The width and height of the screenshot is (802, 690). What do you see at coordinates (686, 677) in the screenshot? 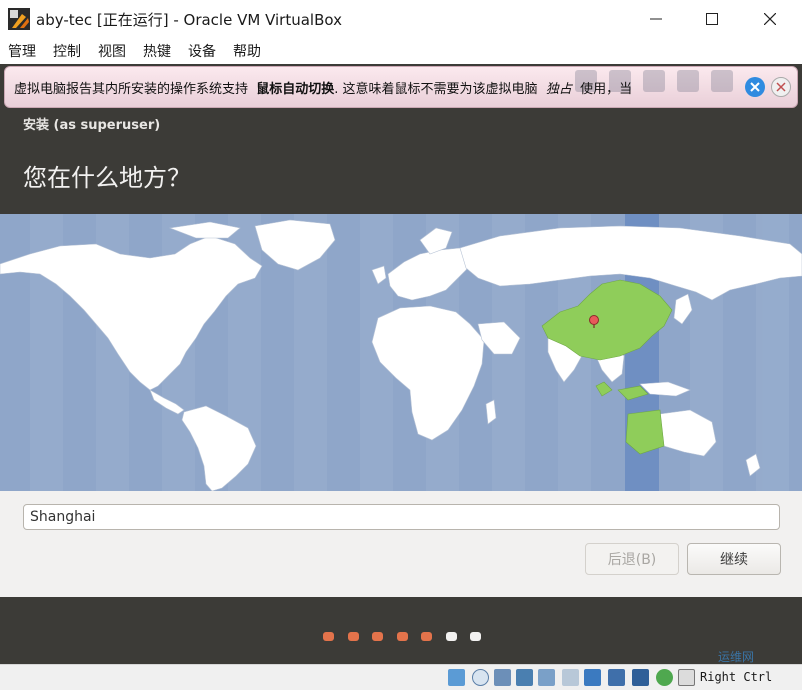
I see `keyboard-capture-icon` at bounding box center [686, 677].